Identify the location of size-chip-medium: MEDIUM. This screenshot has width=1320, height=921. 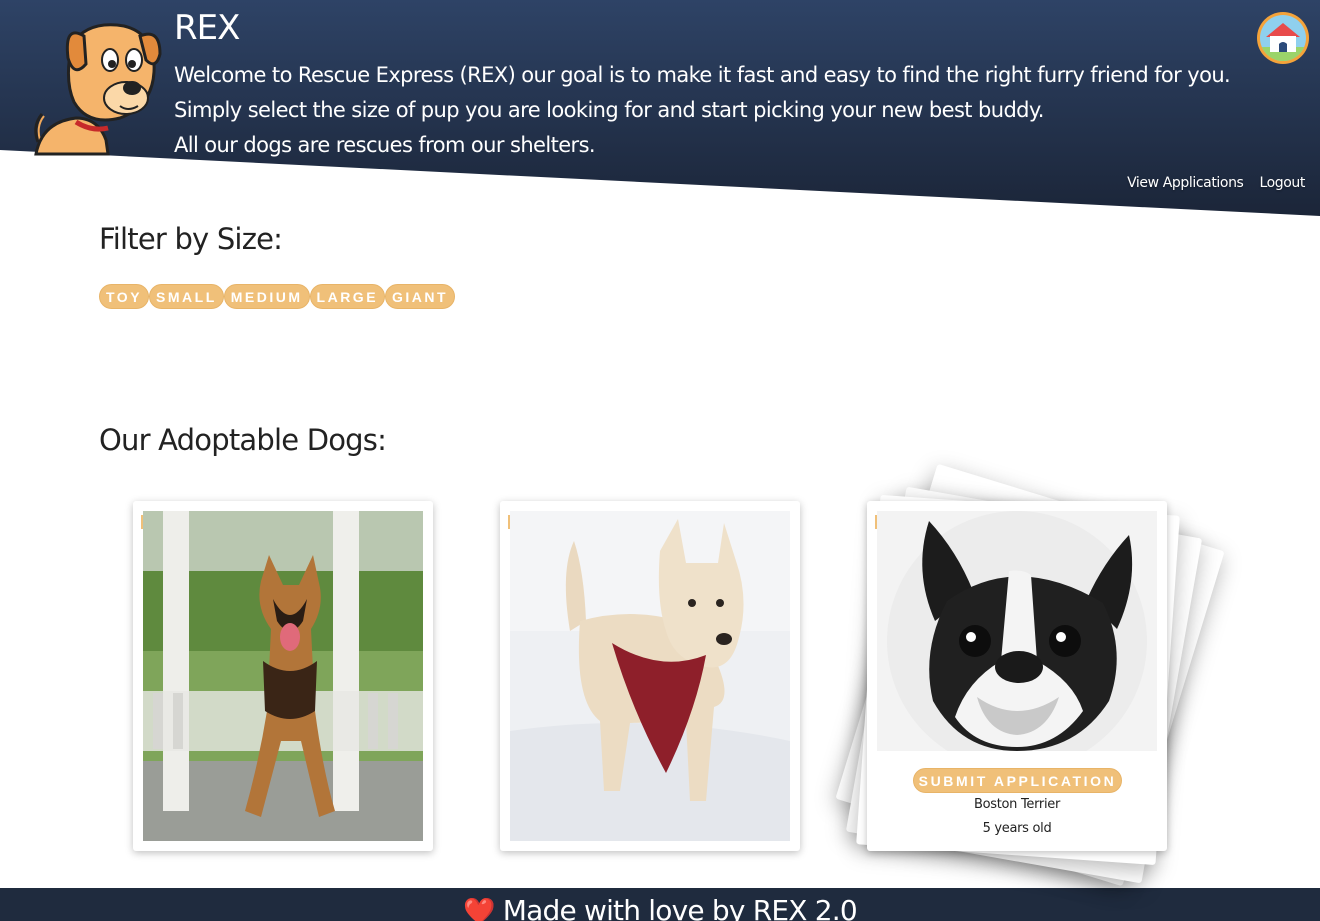
(266, 296).